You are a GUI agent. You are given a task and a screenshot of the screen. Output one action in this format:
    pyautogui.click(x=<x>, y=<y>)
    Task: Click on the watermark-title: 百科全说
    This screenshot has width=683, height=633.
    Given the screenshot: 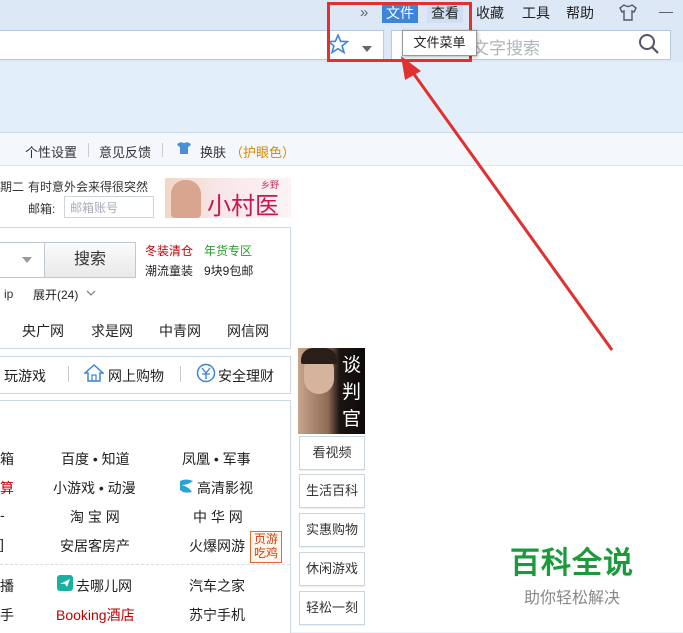 What is the action you would take?
    pyautogui.click(x=572, y=563)
    